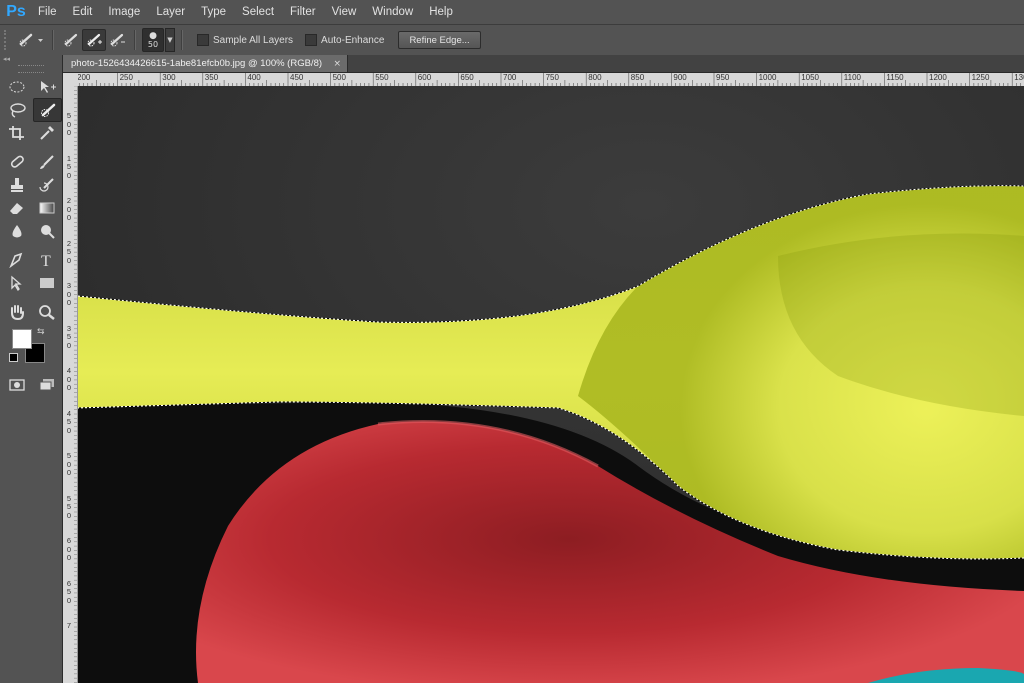  I want to click on ruler-label: 1000, so click(767, 77).